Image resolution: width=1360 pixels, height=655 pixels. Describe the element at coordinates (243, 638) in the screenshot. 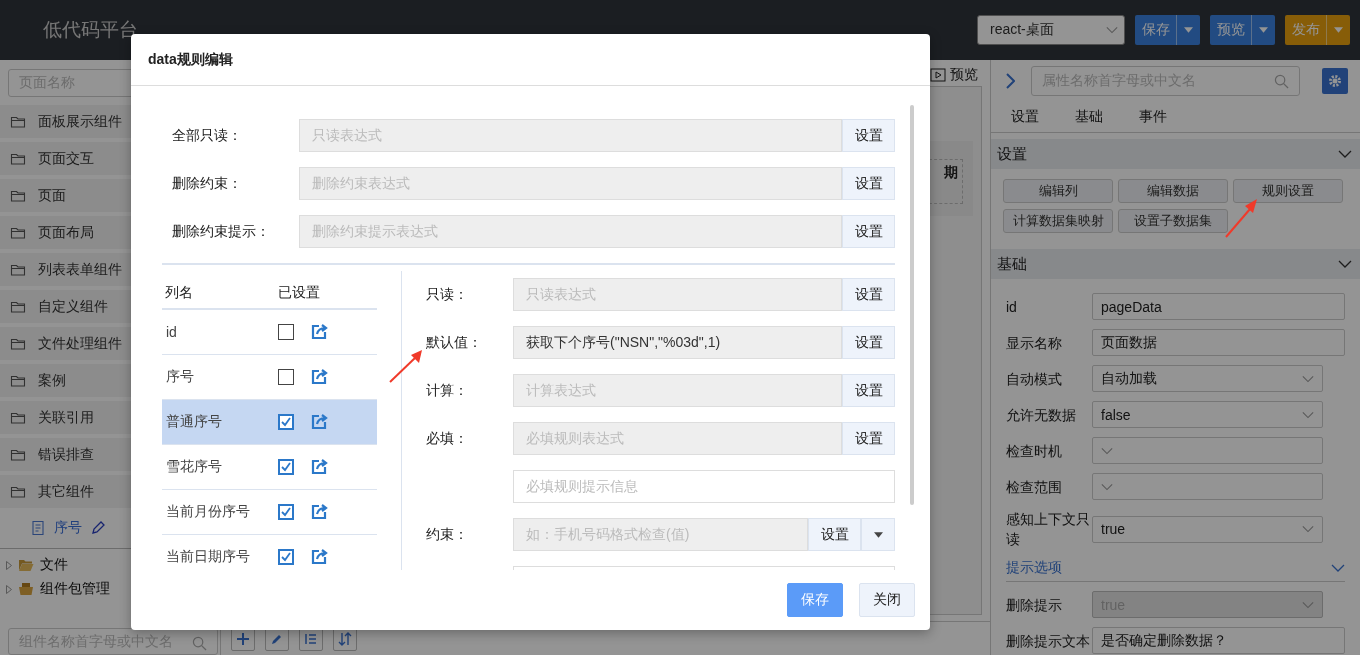

I see `plus-icon` at that location.